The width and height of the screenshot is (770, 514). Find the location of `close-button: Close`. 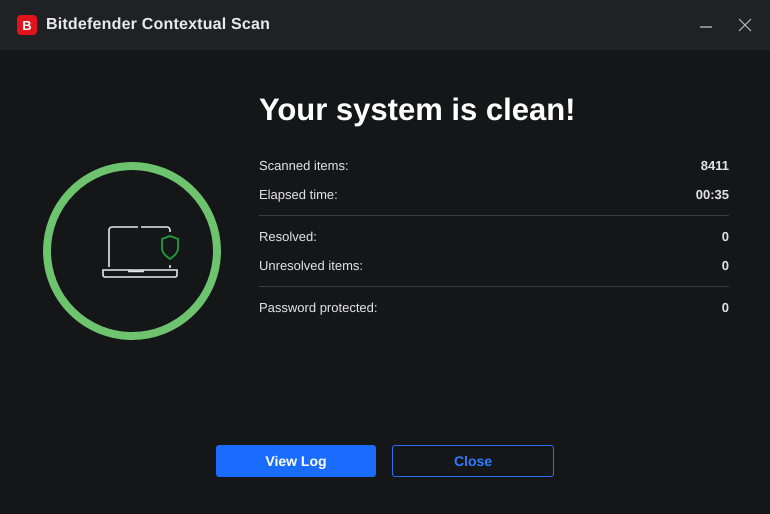

close-button: Close is located at coordinates (473, 461).